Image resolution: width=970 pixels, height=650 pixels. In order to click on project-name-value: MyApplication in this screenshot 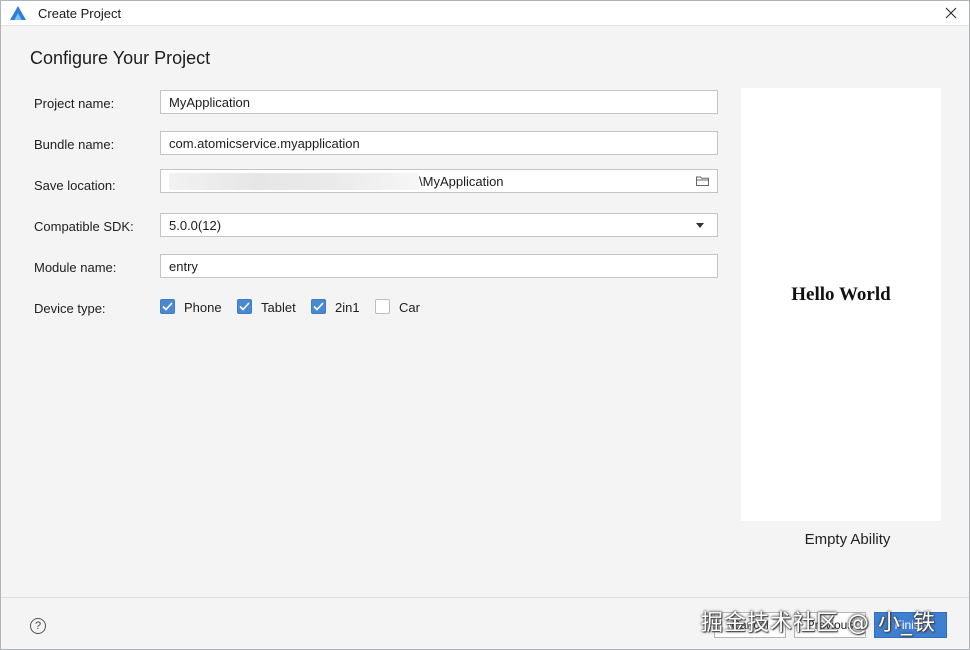, I will do `click(209, 102)`.